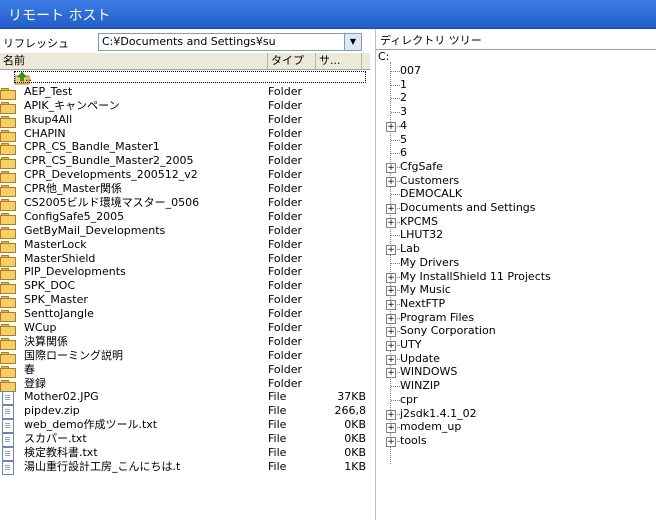 The width and height of the screenshot is (656, 521). I want to click on tree-item-label: 5, so click(403, 139).